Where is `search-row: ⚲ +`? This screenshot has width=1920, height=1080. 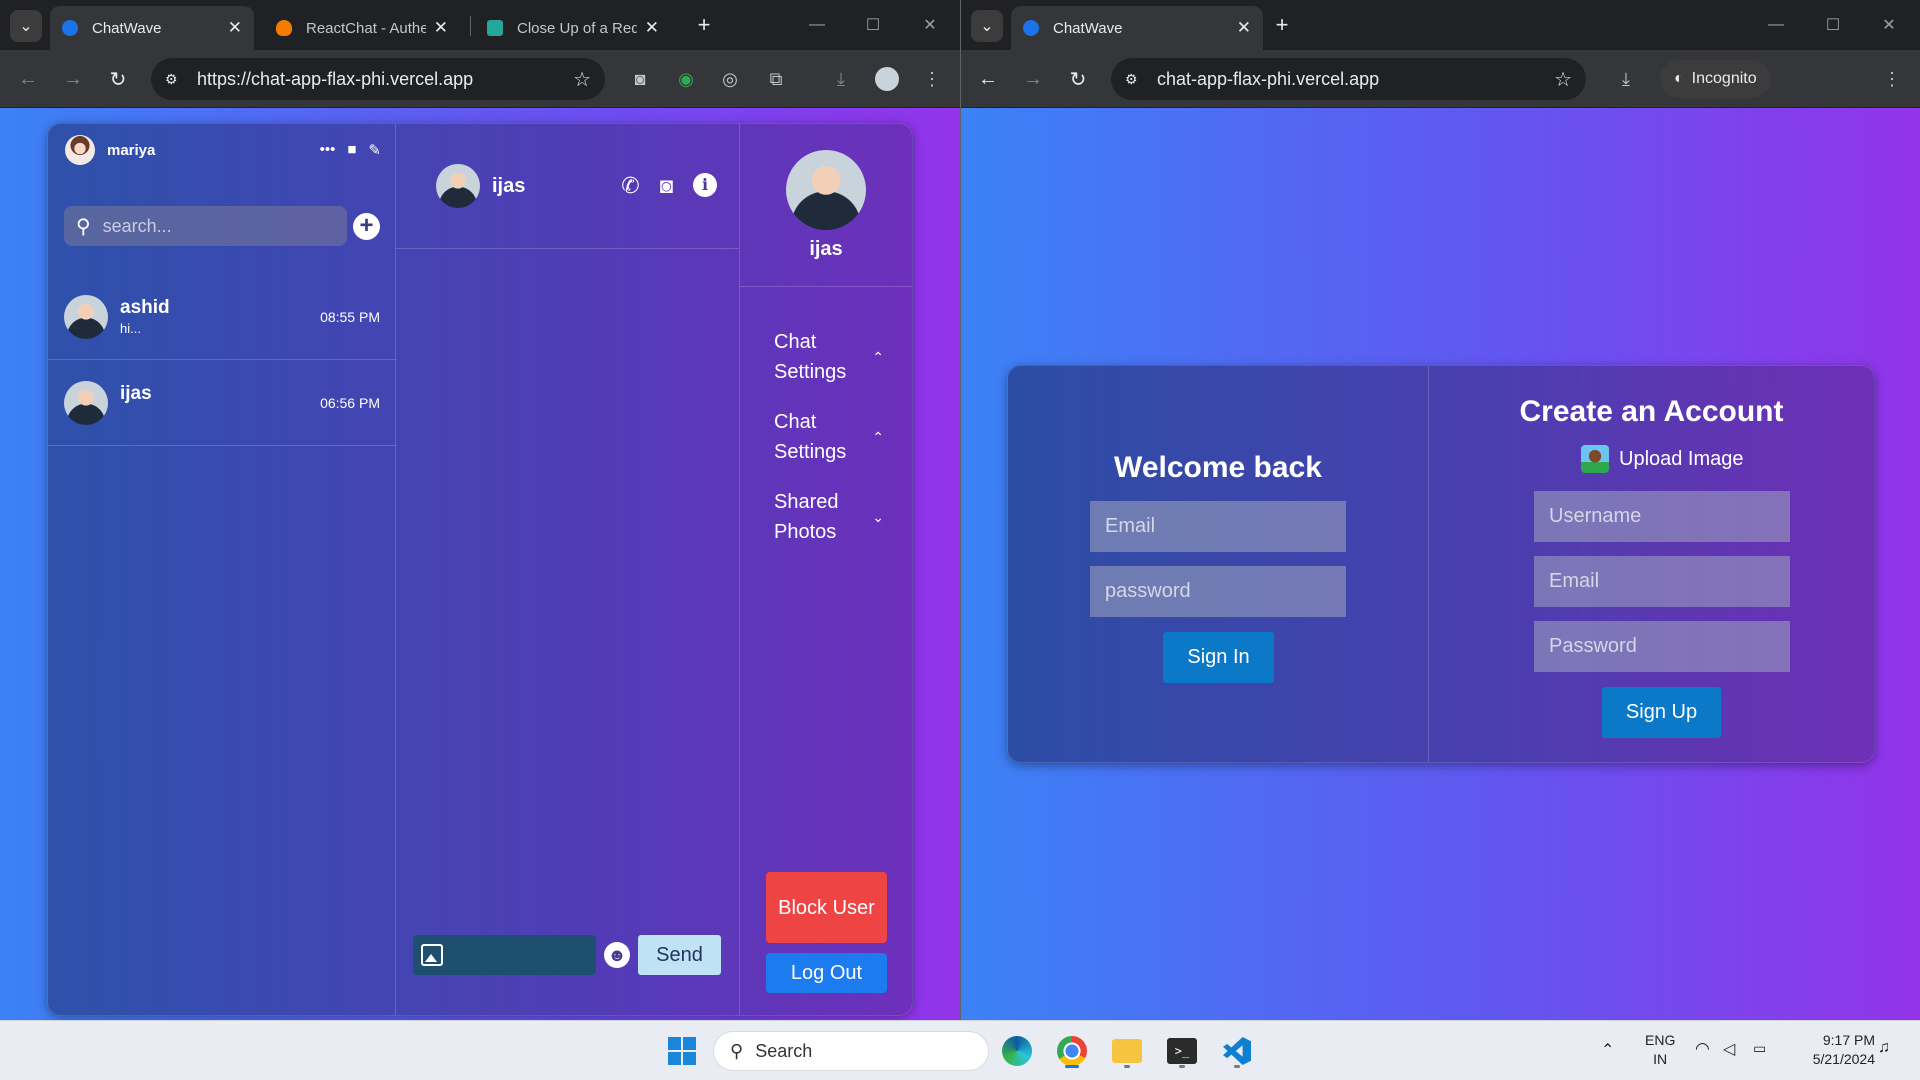
search-row: ⚲ + is located at coordinates (222, 226).